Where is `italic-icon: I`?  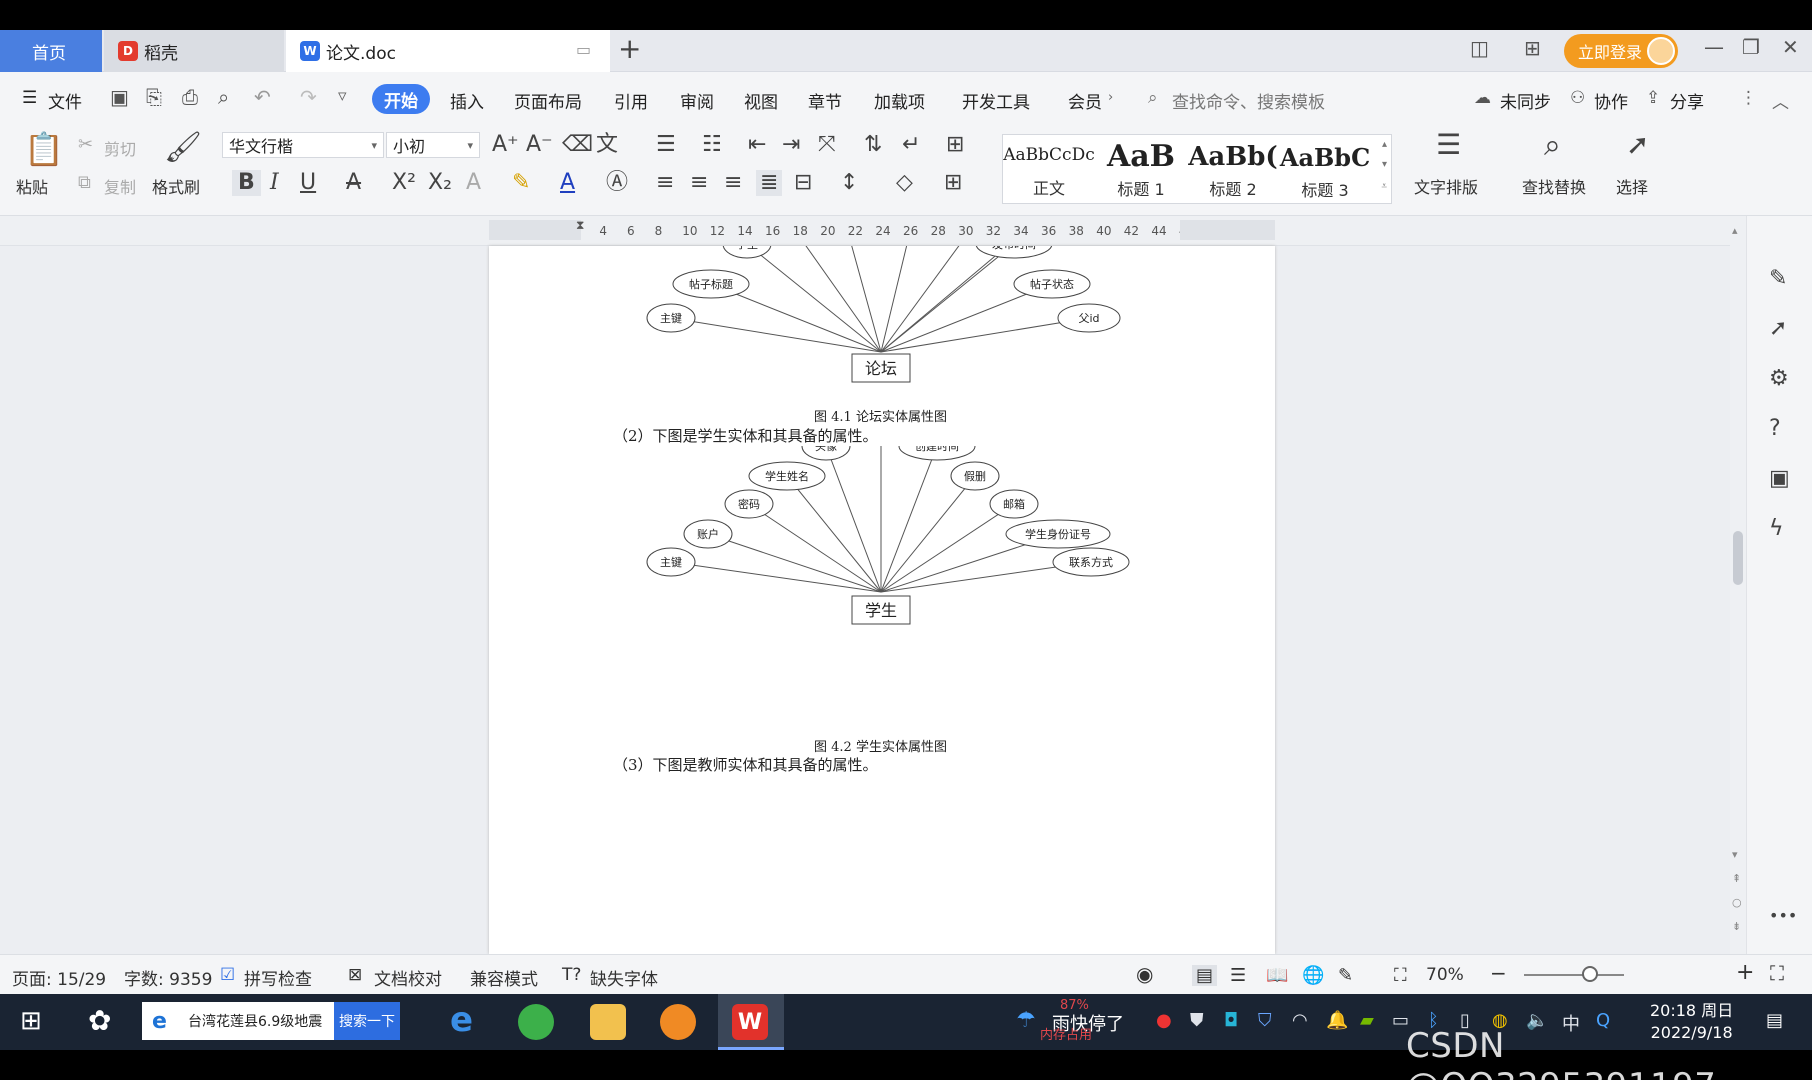 italic-icon: I is located at coordinates (274, 183).